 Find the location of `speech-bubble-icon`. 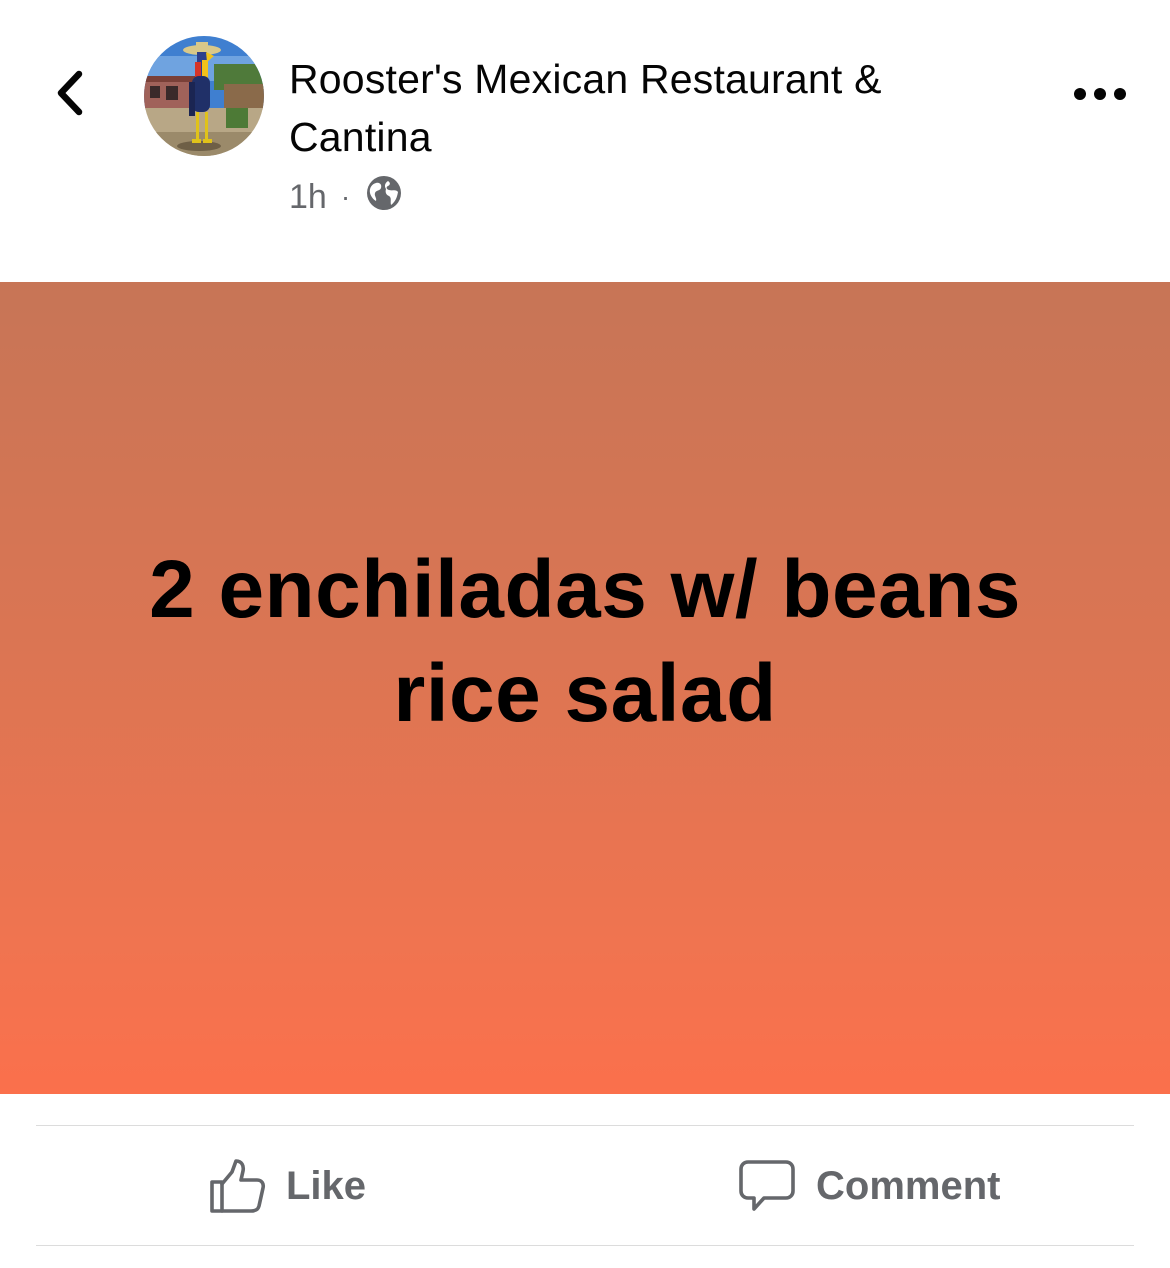

speech-bubble-icon is located at coordinates (767, 1186).